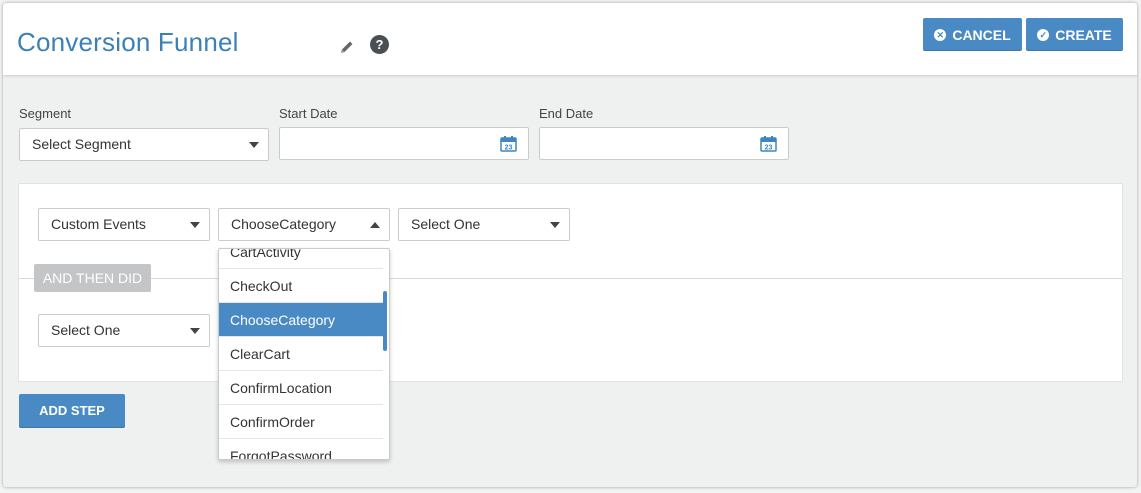 The image size is (1141, 493). I want to click on create-button: ✓ CREATE, so click(1074, 34).